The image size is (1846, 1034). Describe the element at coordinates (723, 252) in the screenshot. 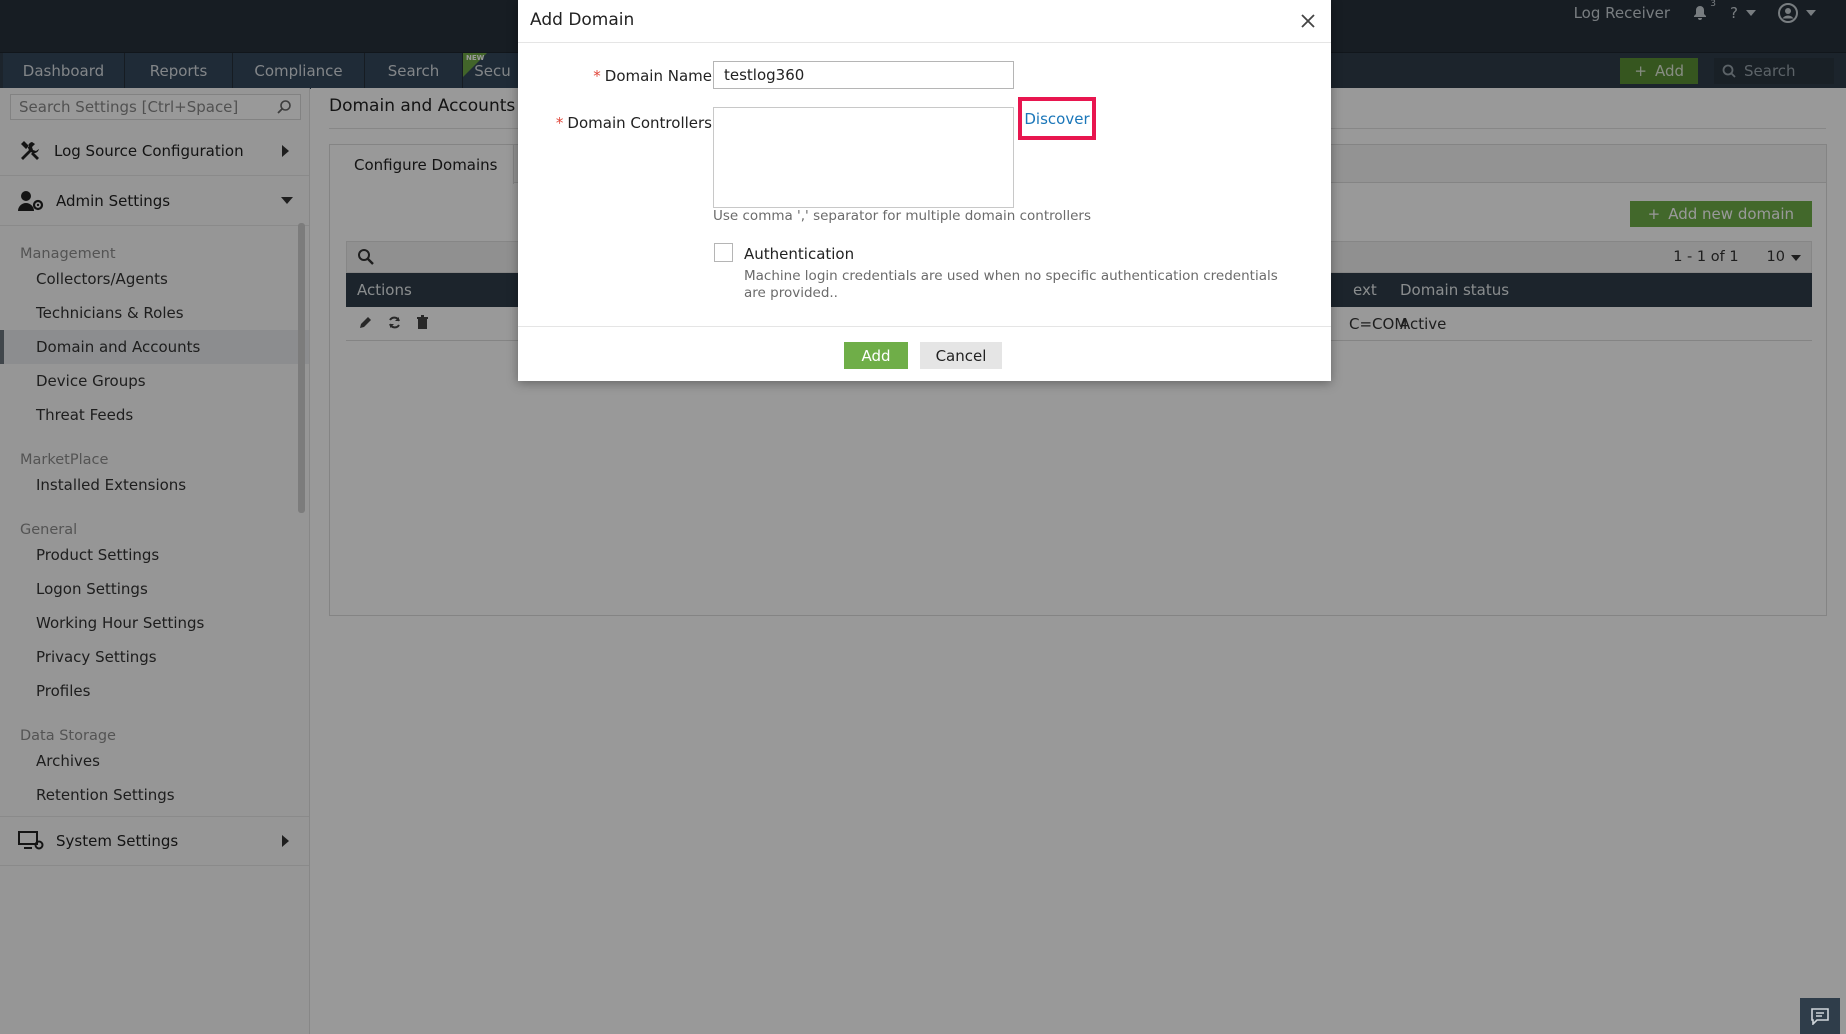

I see `authentication-checkbox` at that location.